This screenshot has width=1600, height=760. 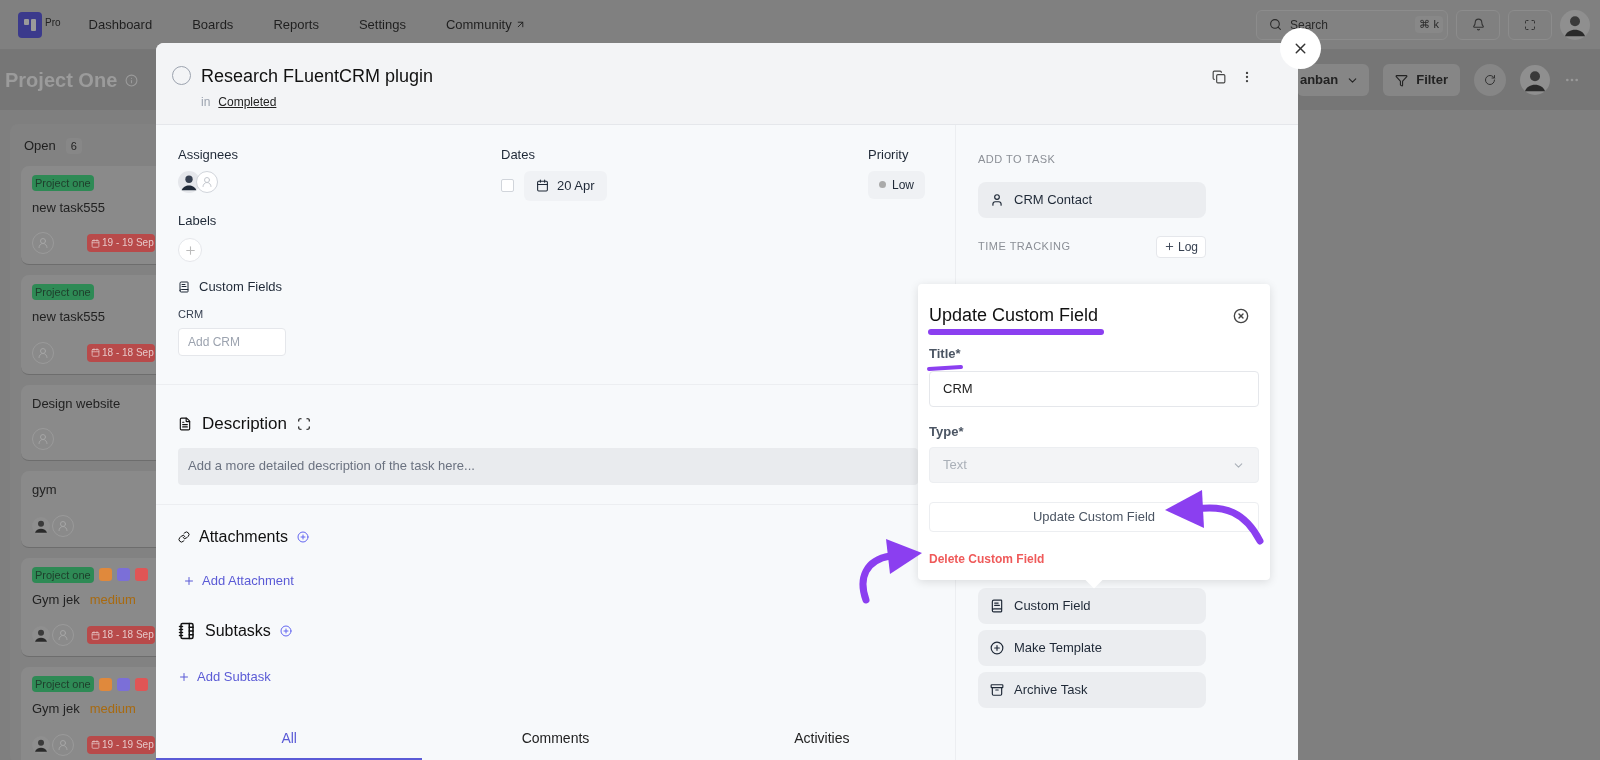 I want to click on task-title: Research FLuentCRM plugin, so click(x=317, y=76).